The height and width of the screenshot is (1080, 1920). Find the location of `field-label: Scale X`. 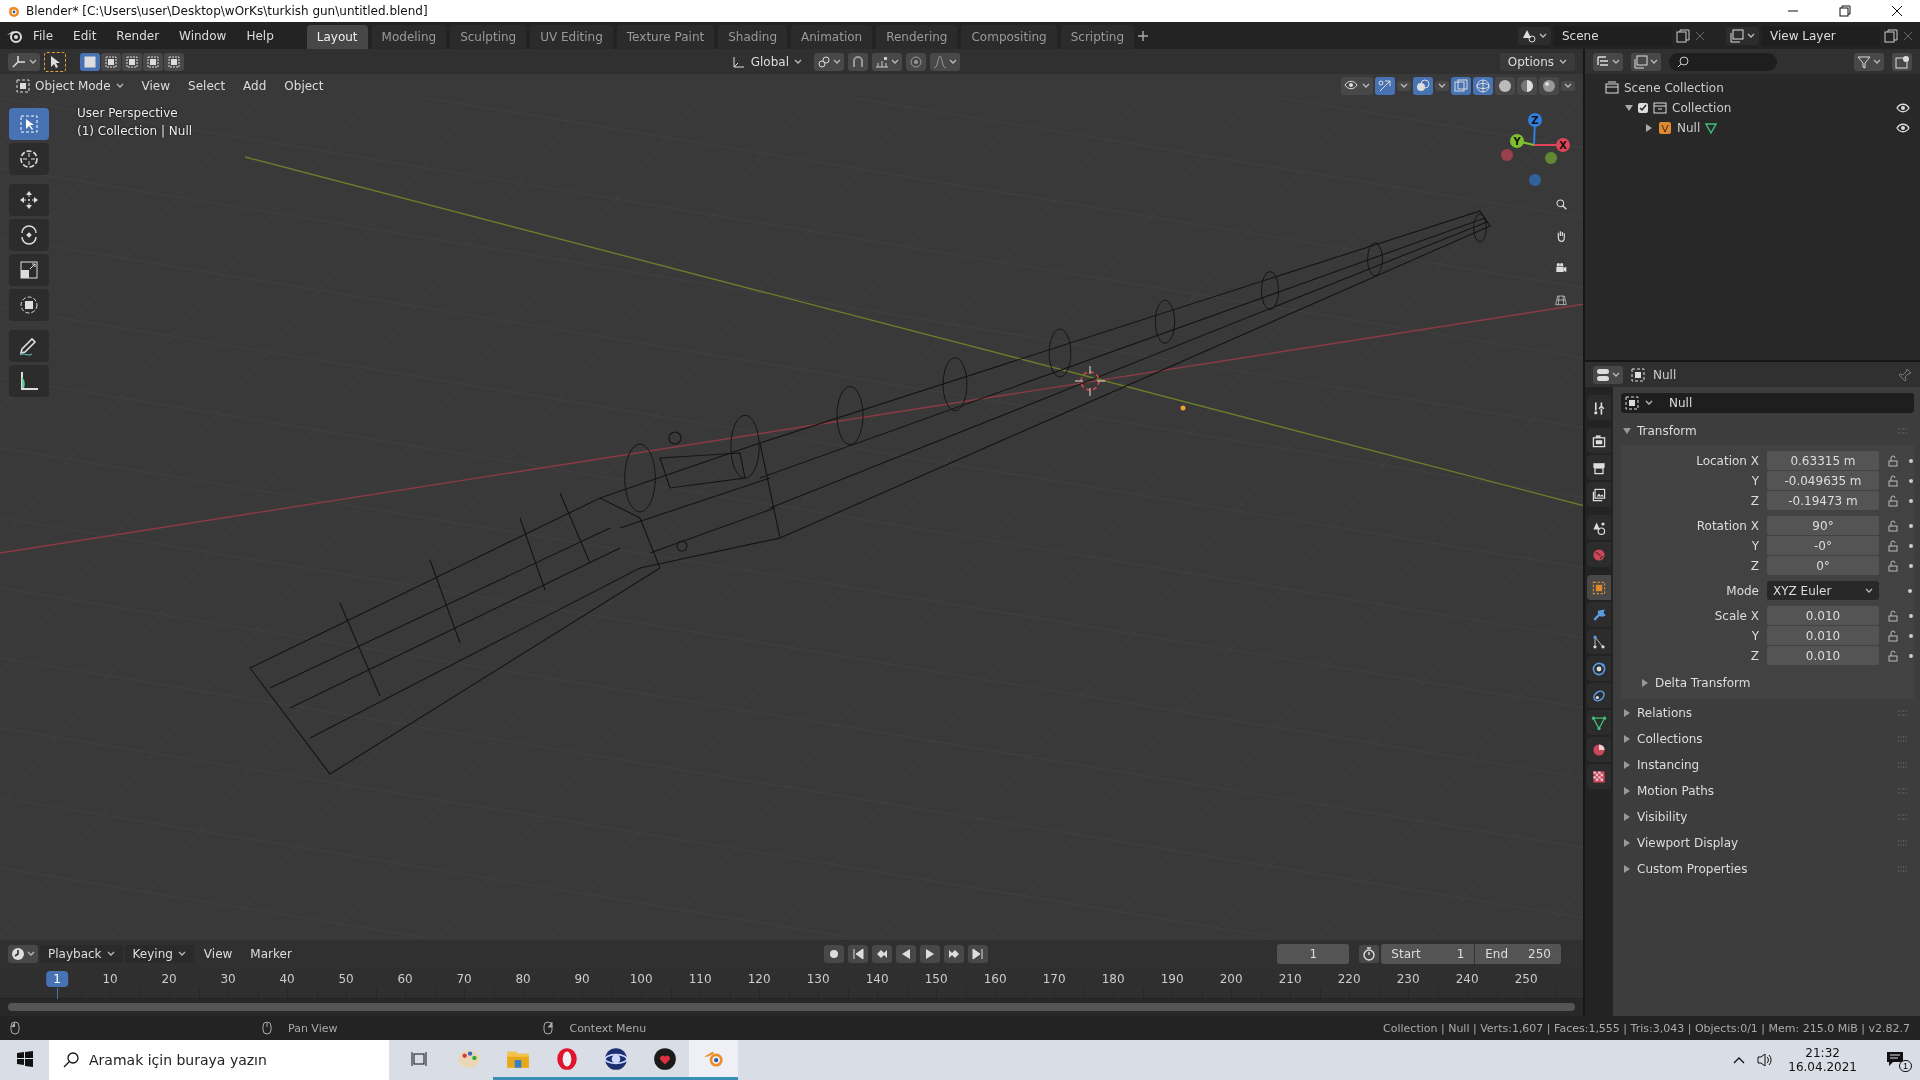

field-label: Scale X is located at coordinates (1736, 615).